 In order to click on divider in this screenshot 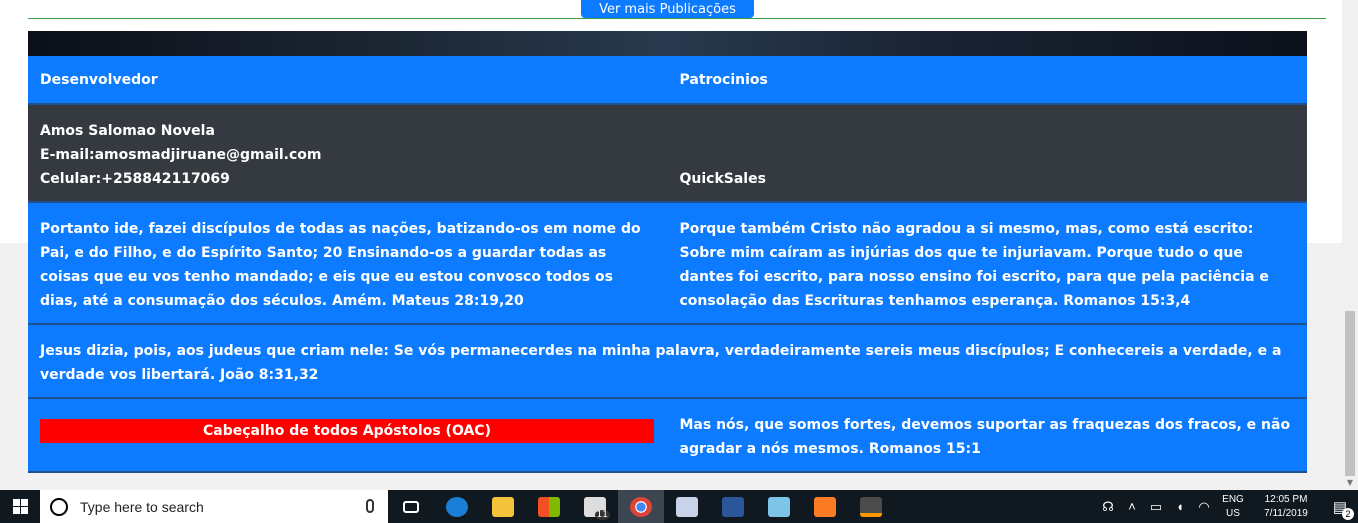, I will do `click(677, 18)`.